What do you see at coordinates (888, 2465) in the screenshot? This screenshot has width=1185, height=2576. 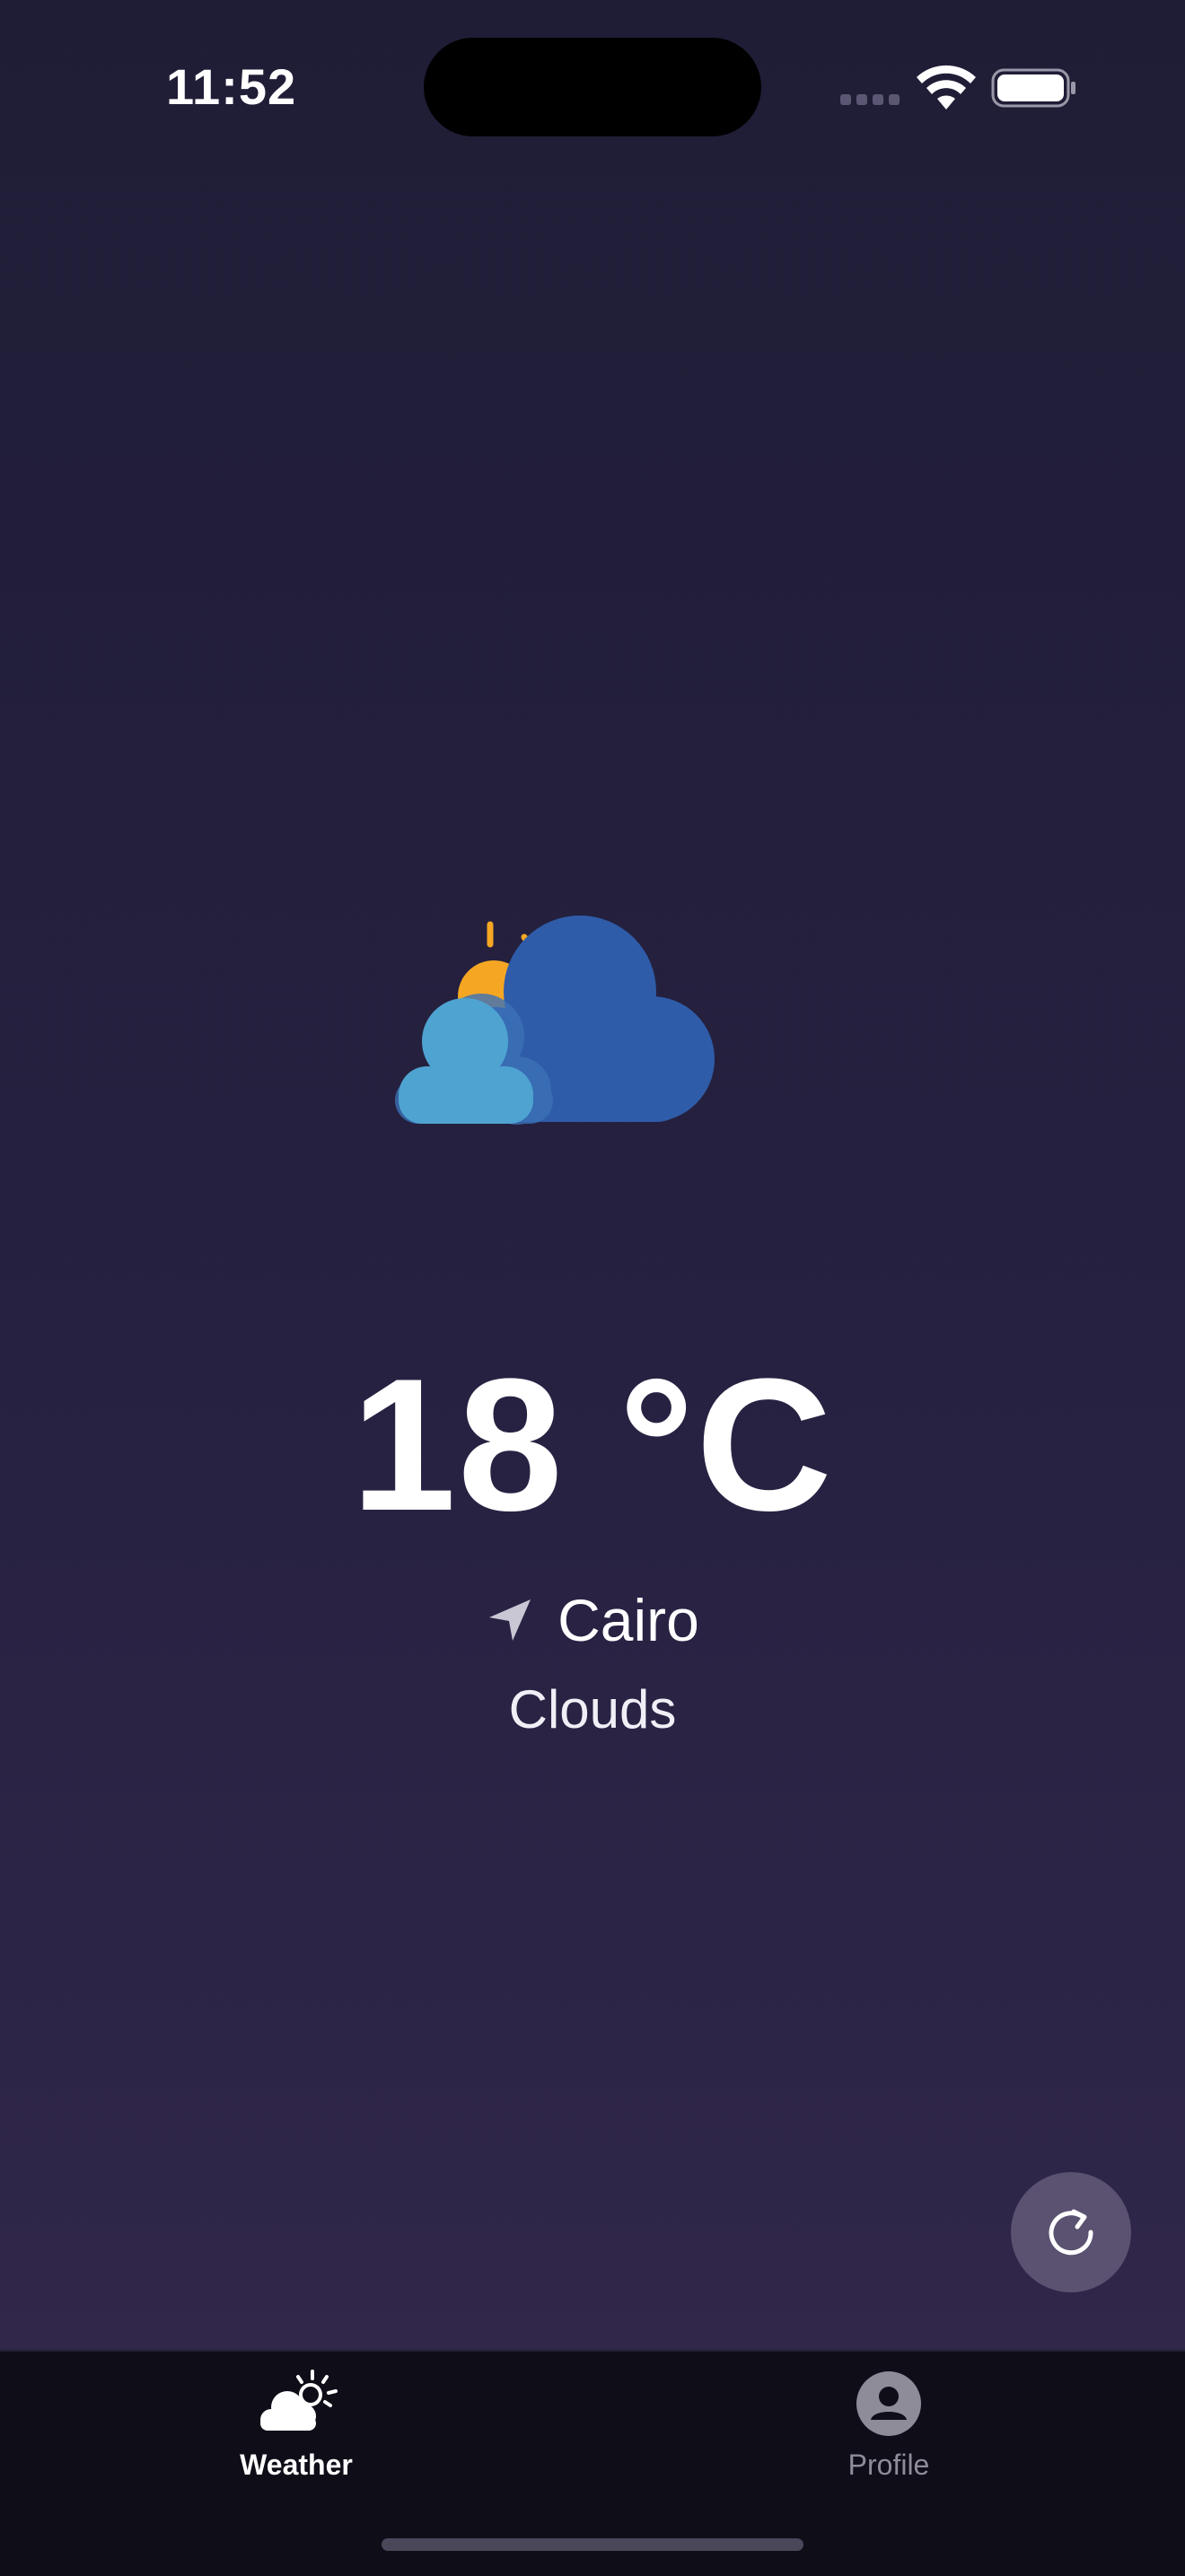 I see `tab-label-profile: Profile` at bounding box center [888, 2465].